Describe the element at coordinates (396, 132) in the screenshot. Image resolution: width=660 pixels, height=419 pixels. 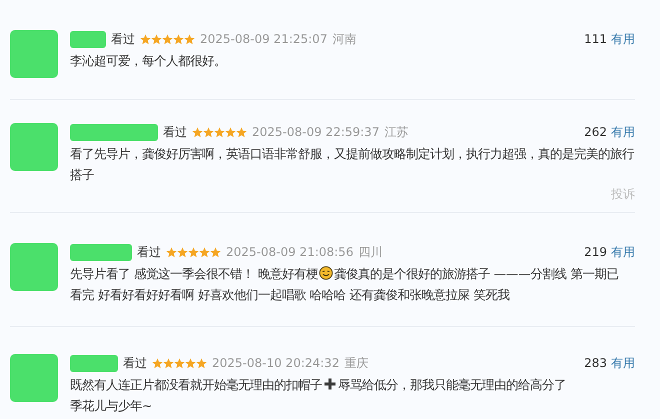
I see `comment-region: 江苏` at that location.